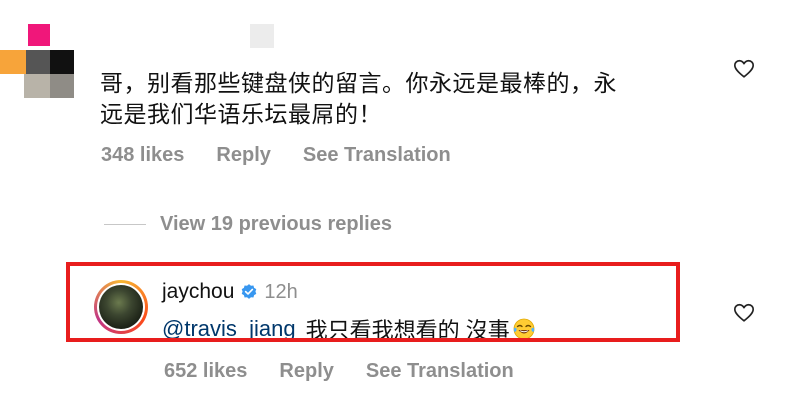 The height and width of the screenshot is (409, 800). What do you see at coordinates (276, 223) in the screenshot?
I see `view-replies-label: View 19 previous replies` at bounding box center [276, 223].